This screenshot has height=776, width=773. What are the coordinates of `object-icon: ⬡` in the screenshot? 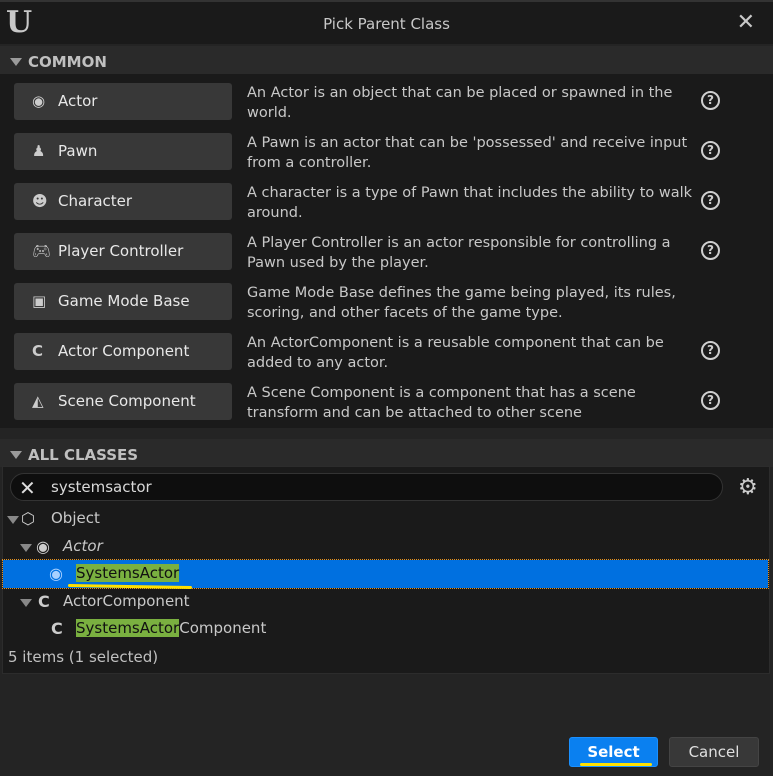 It's located at (28, 518).